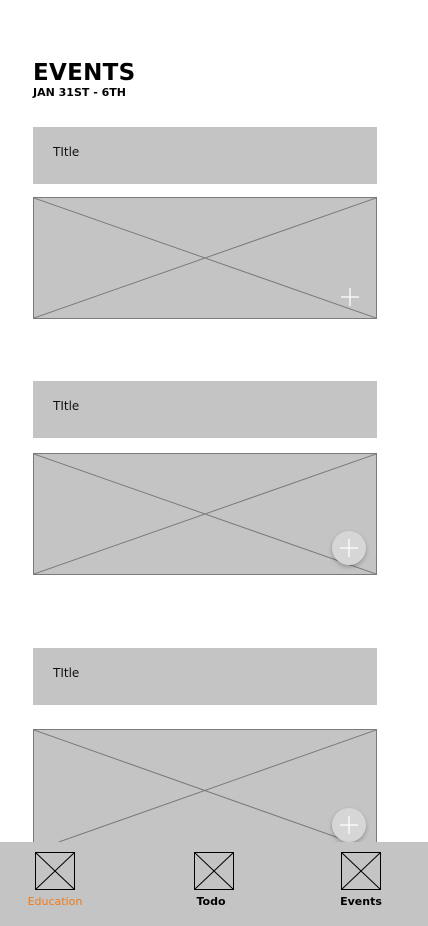 This screenshot has height=926, width=428. What do you see at coordinates (55, 901) in the screenshot?
I see `nav-label: Education` at bounding box center [55, 901].